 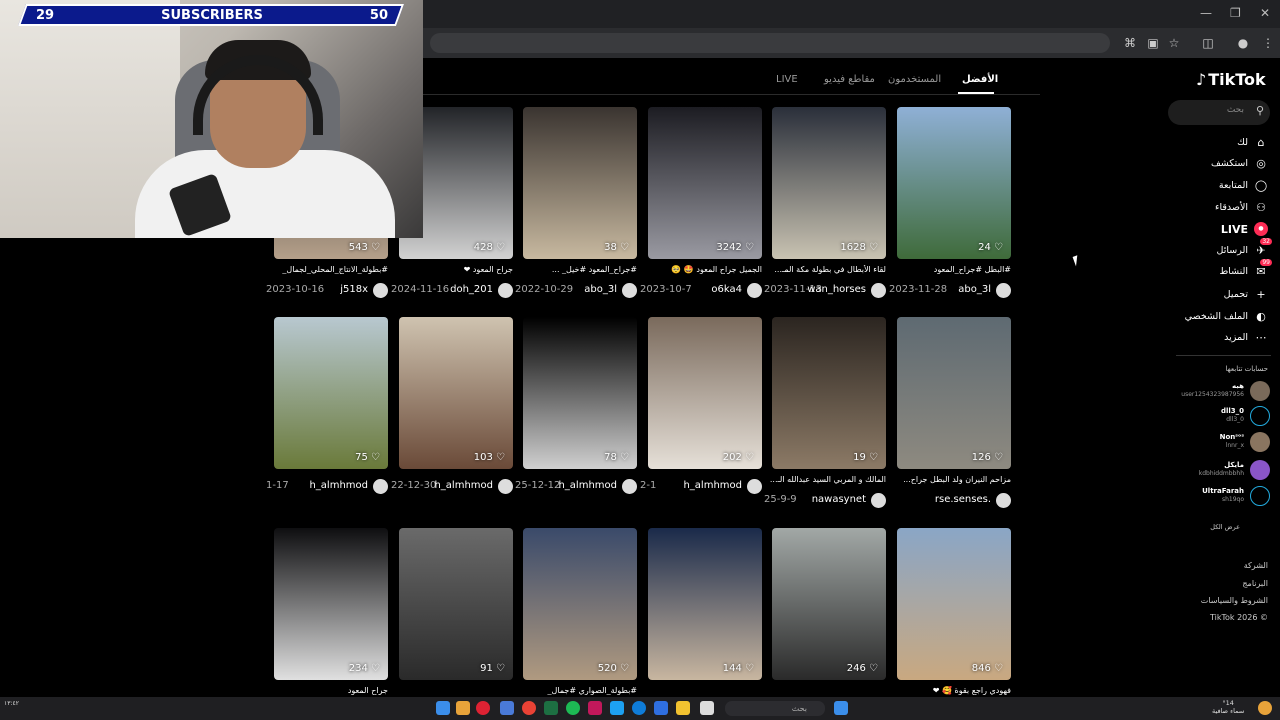 I want to click on video-author: j518x, so click(x=354, y=289).